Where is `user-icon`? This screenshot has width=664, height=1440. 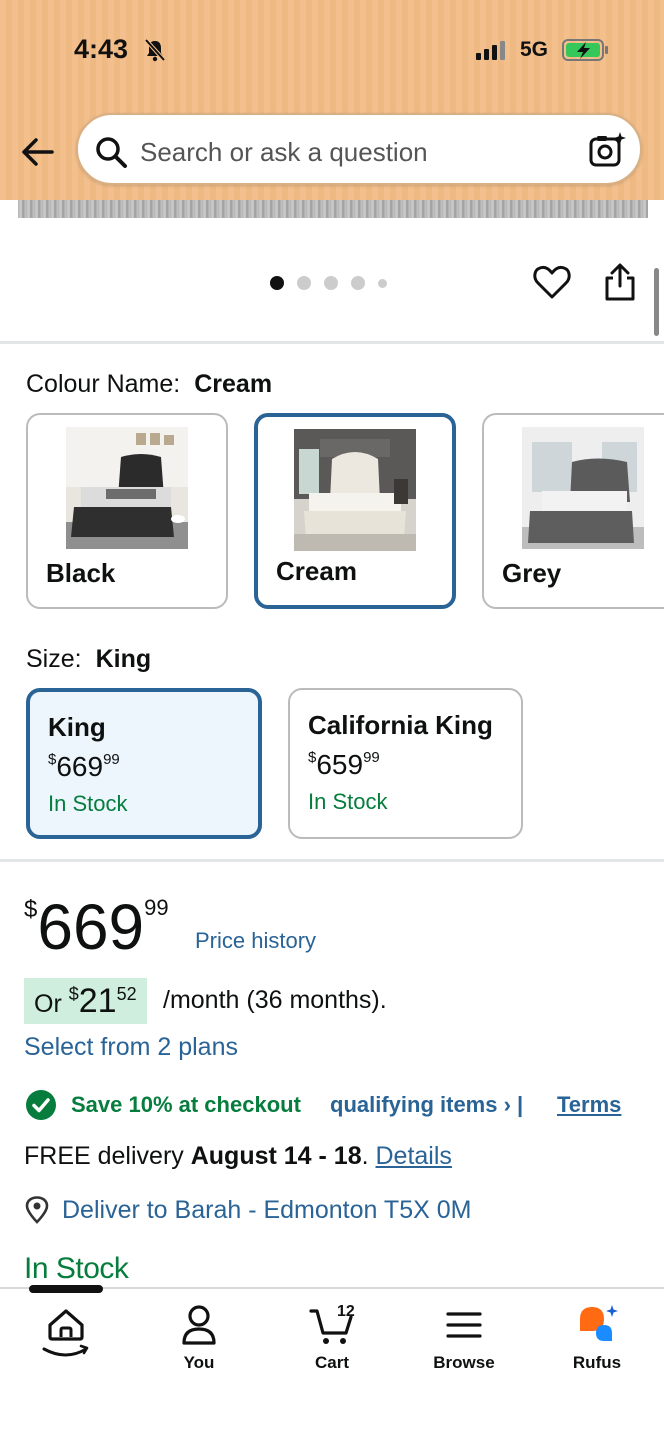 user-icon is located at coordinates (199, 1325).